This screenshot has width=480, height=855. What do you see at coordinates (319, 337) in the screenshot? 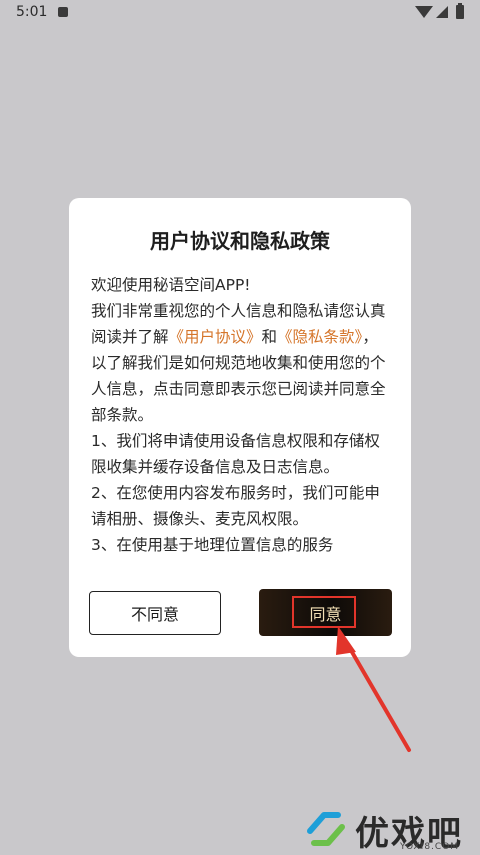
I see `privacy-terms-link: 《隐私条款》` at bounding box center [319, 337].